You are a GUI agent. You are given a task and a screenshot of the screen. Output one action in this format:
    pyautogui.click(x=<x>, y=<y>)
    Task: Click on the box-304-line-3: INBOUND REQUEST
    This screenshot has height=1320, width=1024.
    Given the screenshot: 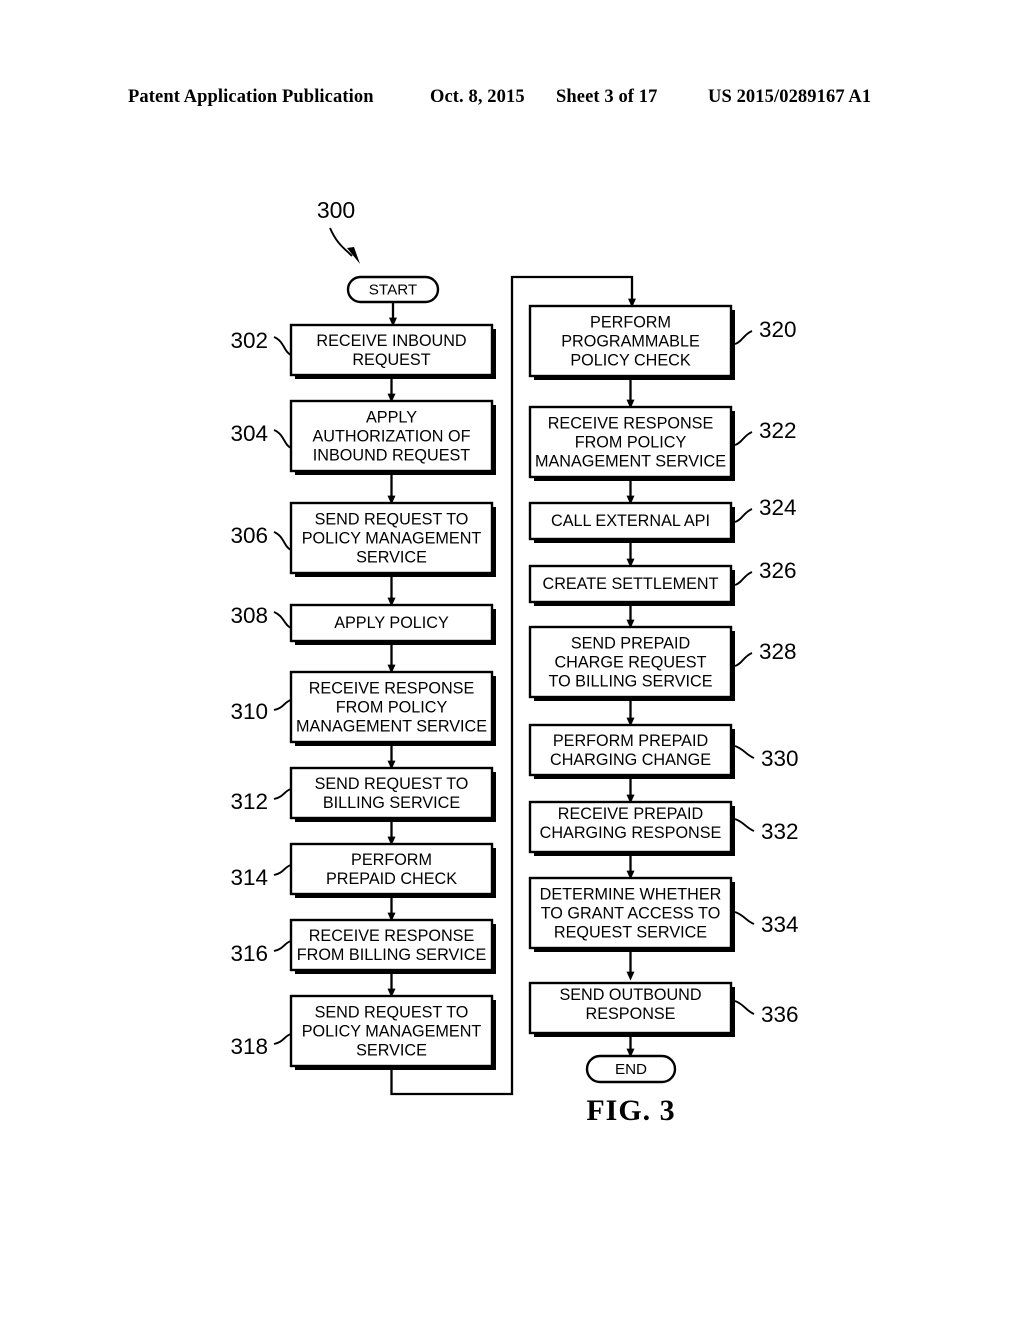 What is the action you would take?
    pyautogui.click(x=392, y=455)
    